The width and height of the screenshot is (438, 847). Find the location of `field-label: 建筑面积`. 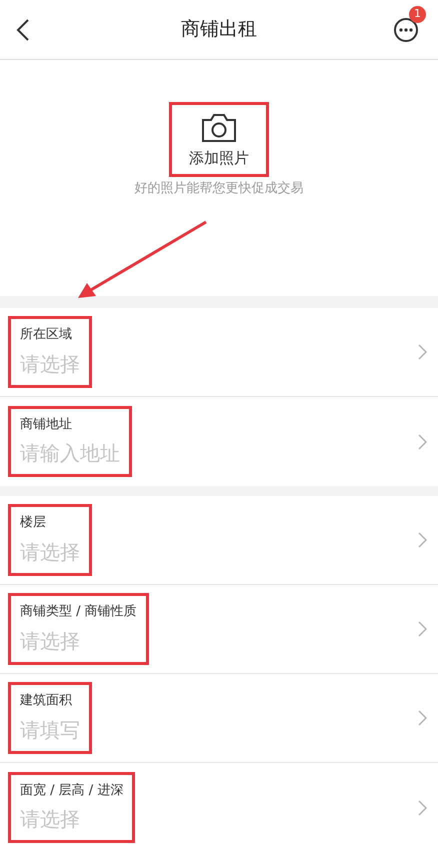

field-label: 建筑面积 is located at coordinates (46, 701).